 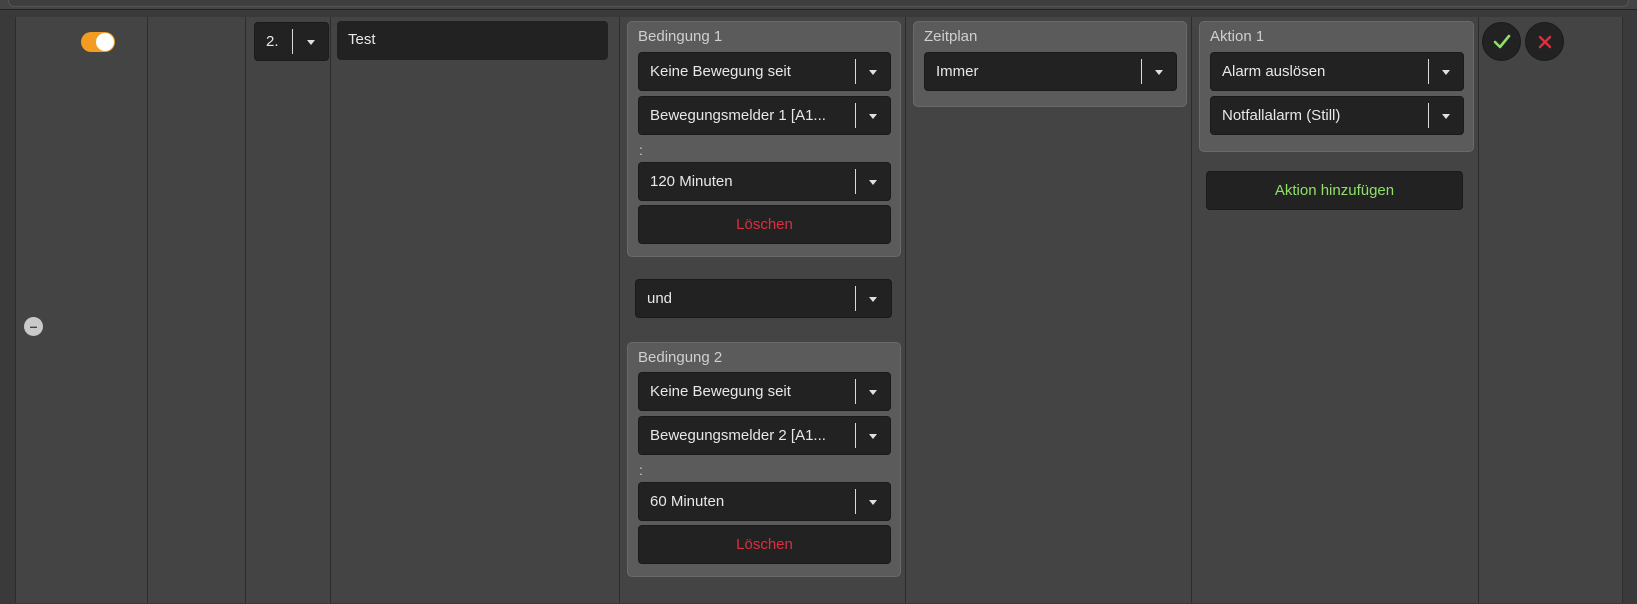 What do you see at coordinates (950, 36) in the screenshot?
I see `schedule-title: Zeitplan` at bounding box center [950, 36].